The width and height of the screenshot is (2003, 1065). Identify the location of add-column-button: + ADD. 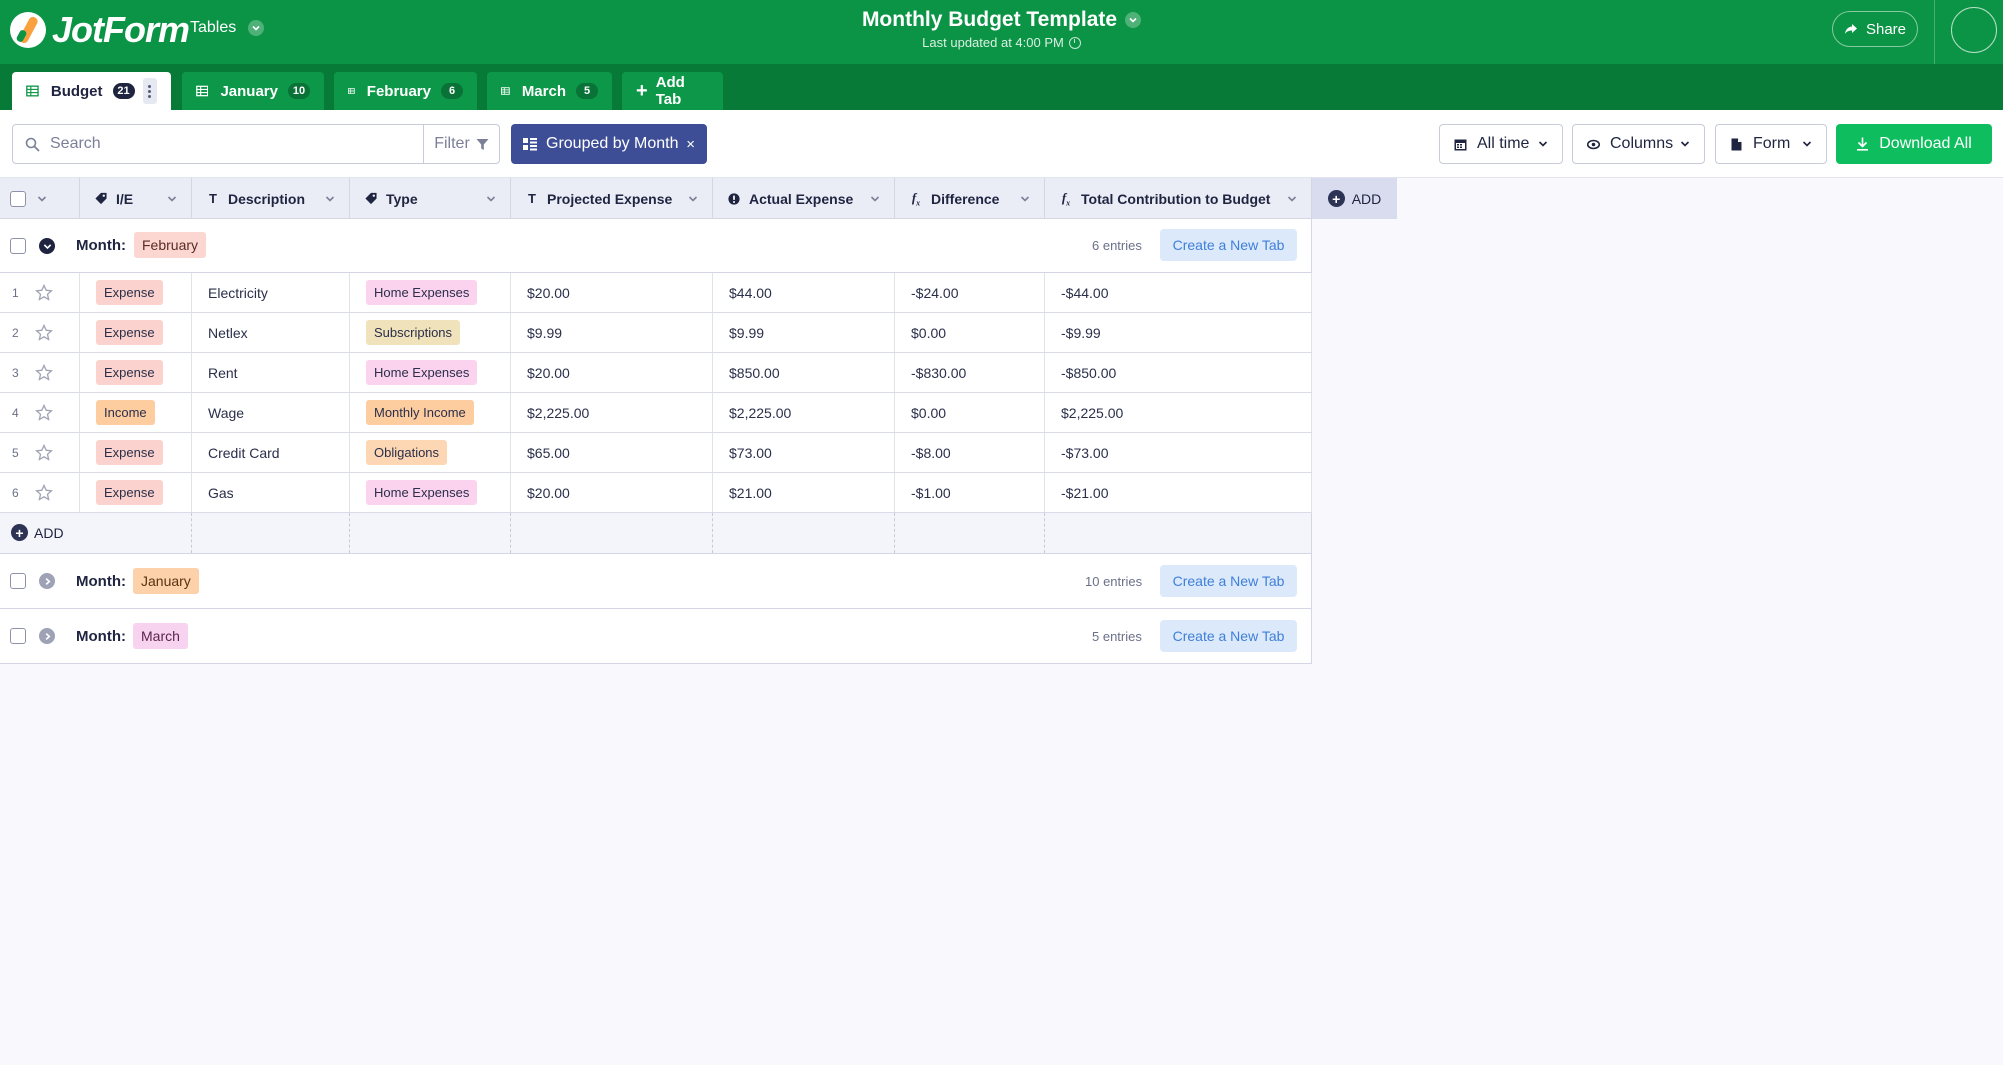
(1354, 198).